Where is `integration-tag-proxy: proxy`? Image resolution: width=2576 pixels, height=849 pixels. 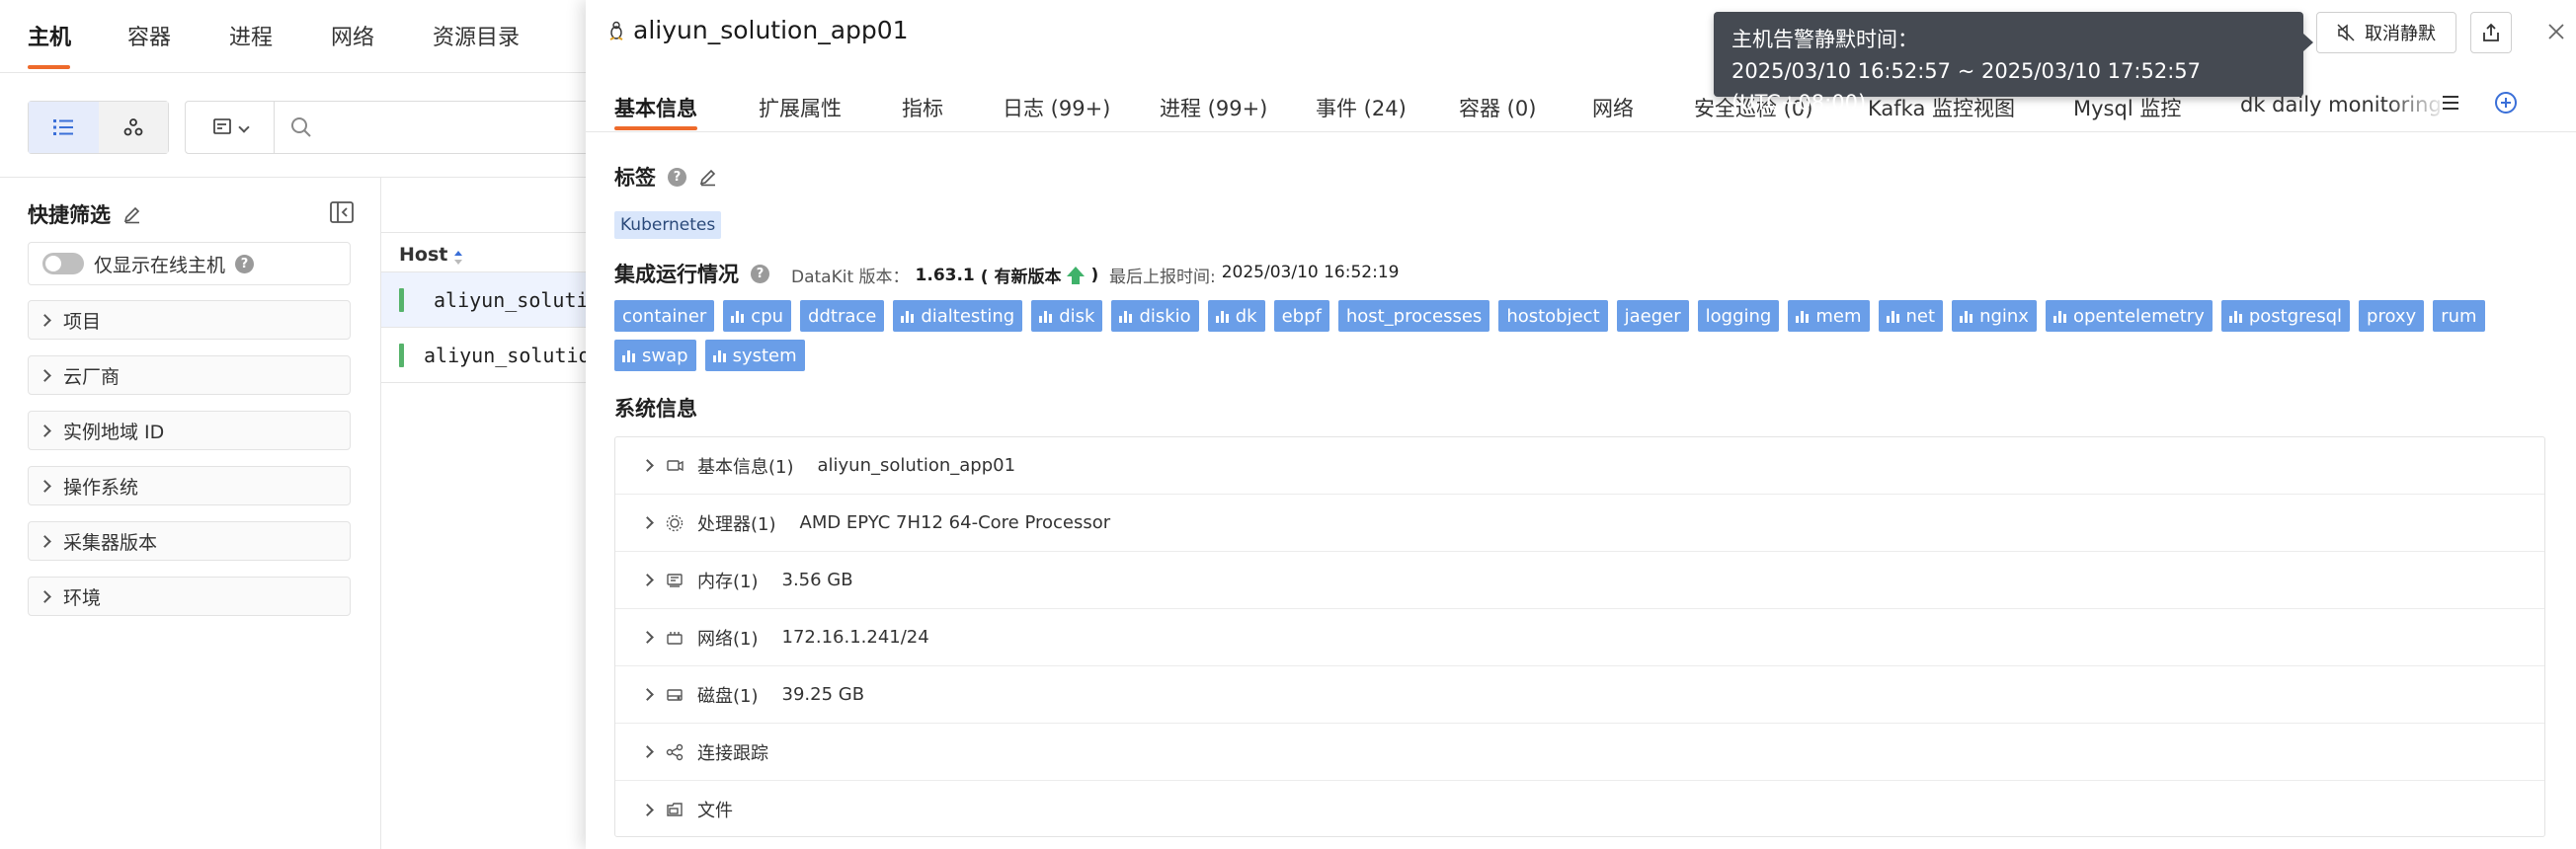
integration-tag-proxy: proxy is located at coordinates (2392, 316).